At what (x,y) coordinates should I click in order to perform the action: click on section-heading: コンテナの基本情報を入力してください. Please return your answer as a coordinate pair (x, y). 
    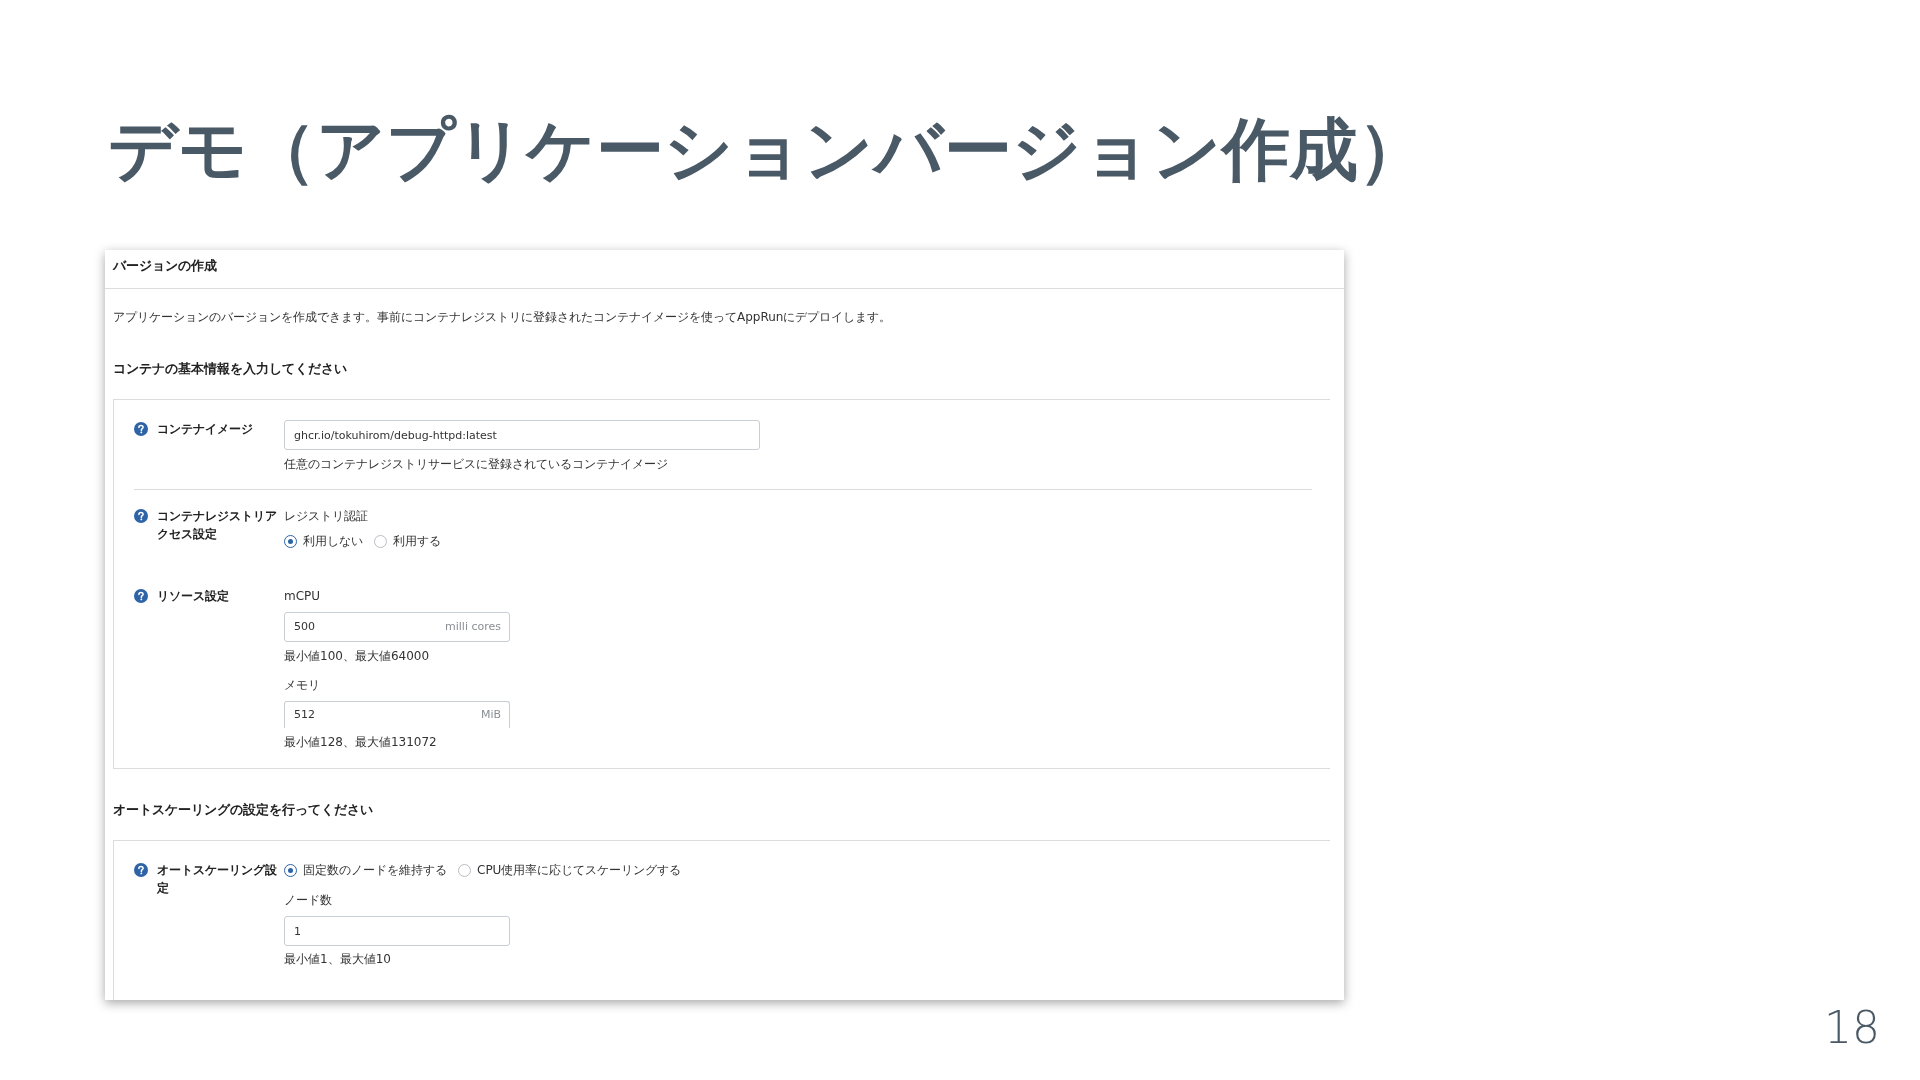
    Looking at the image, I should click on (230, 369).